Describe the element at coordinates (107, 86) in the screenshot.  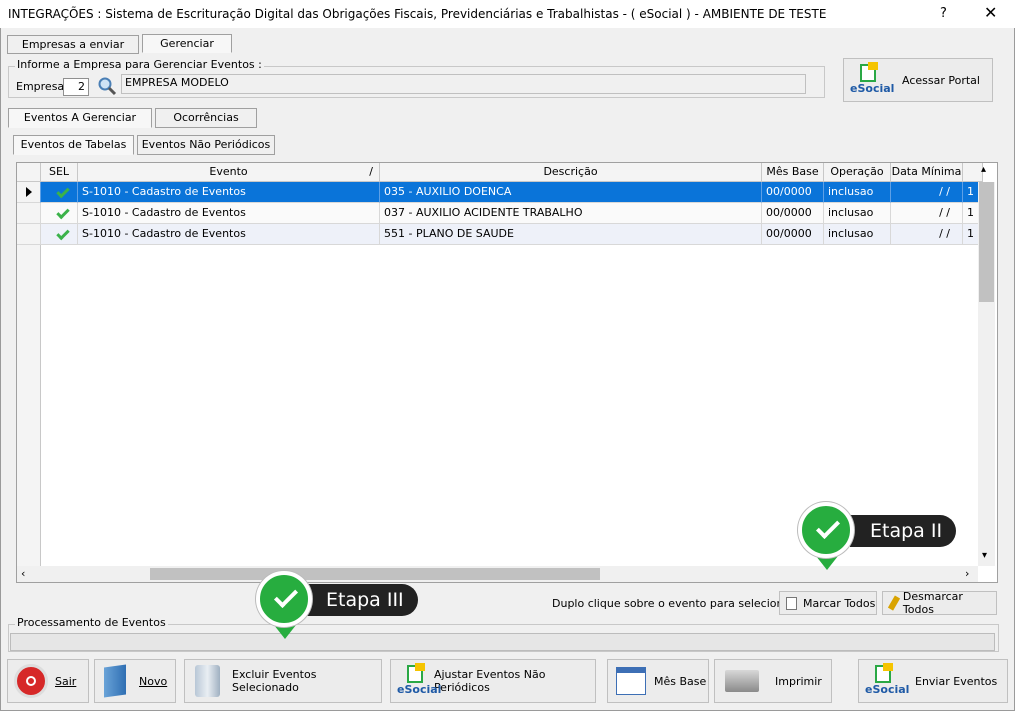
I see `search-icon` at that location.